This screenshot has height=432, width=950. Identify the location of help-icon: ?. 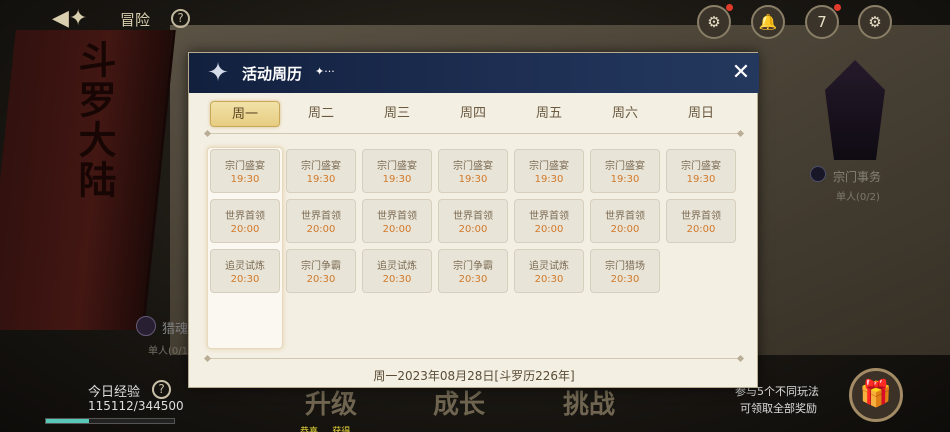
(180, 18).